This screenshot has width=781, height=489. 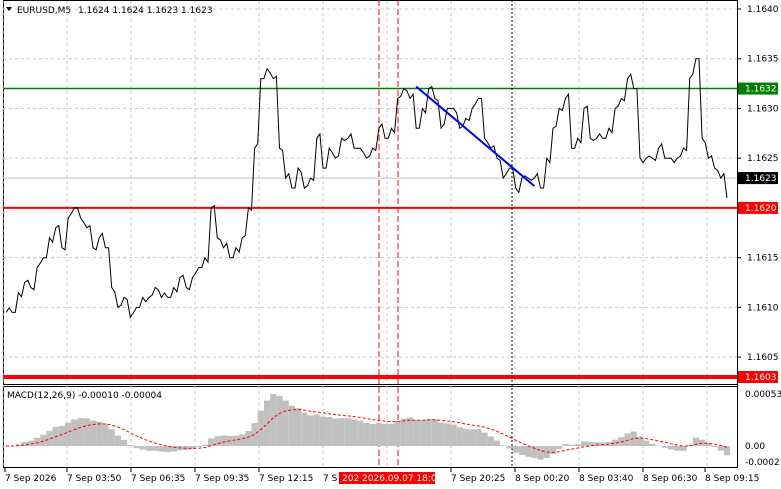 What do you see at coordinates (762, 463) in the screenshot?
I see `macd-axis-label: -0.0002` at bounding box center [762, 463].